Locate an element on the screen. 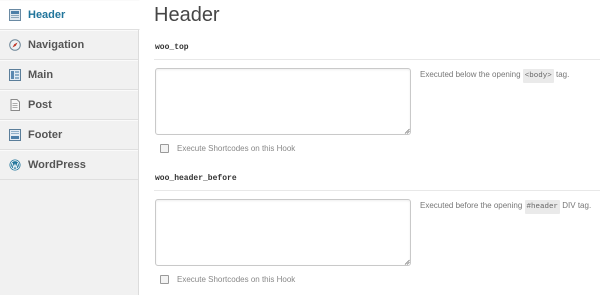 Image resolution: width=600 pixels, height=295 pixels. woo-header-before-shortcodes-checkbox is located at coordinates (164, 279).